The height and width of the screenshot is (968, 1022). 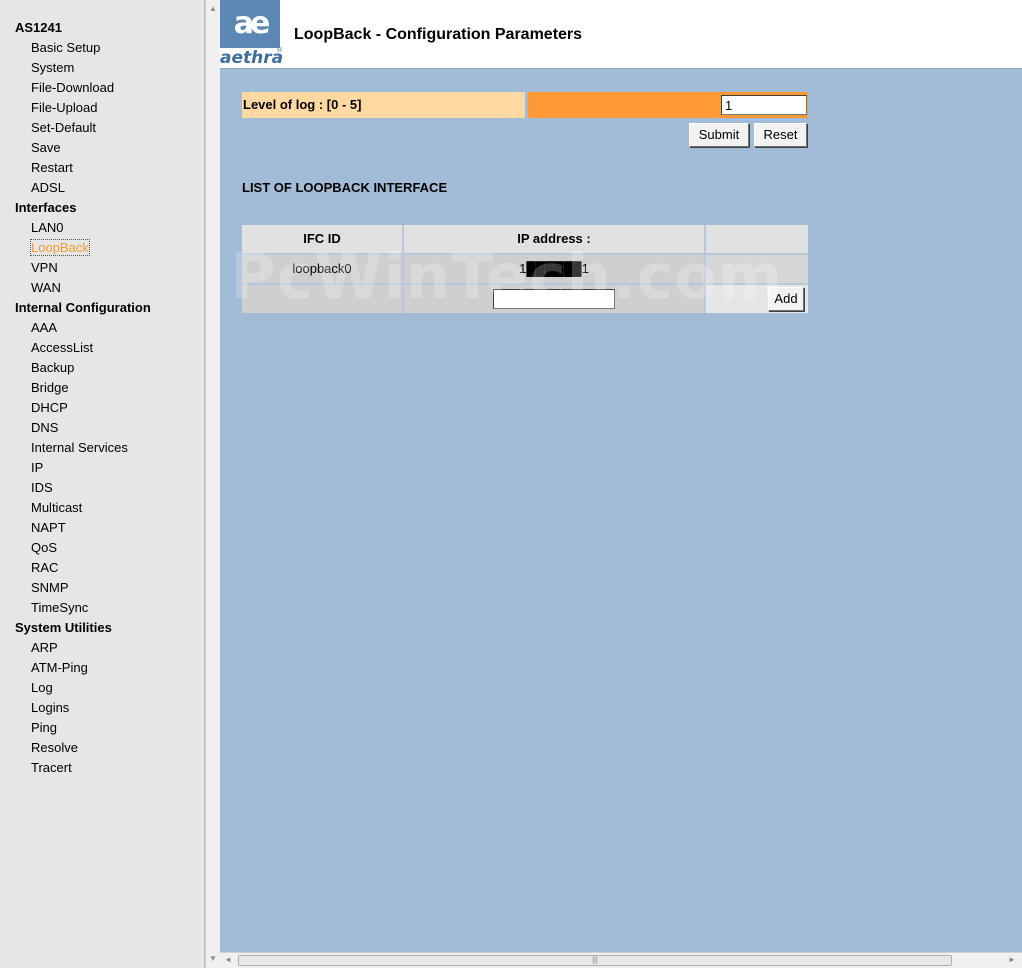 What do you see at coordinates (438, 34) in the screenshot?
I see `page-title: LoopBack - Configuration Parameters` at bounding box center [438, 34].